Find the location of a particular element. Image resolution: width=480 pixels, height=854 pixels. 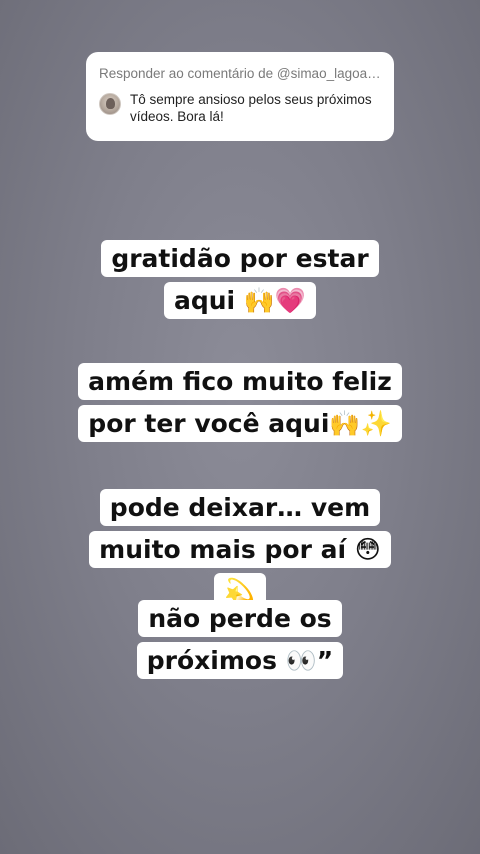

caption-line: muito mais por aí 😳 is located at coordinates (240, 549).